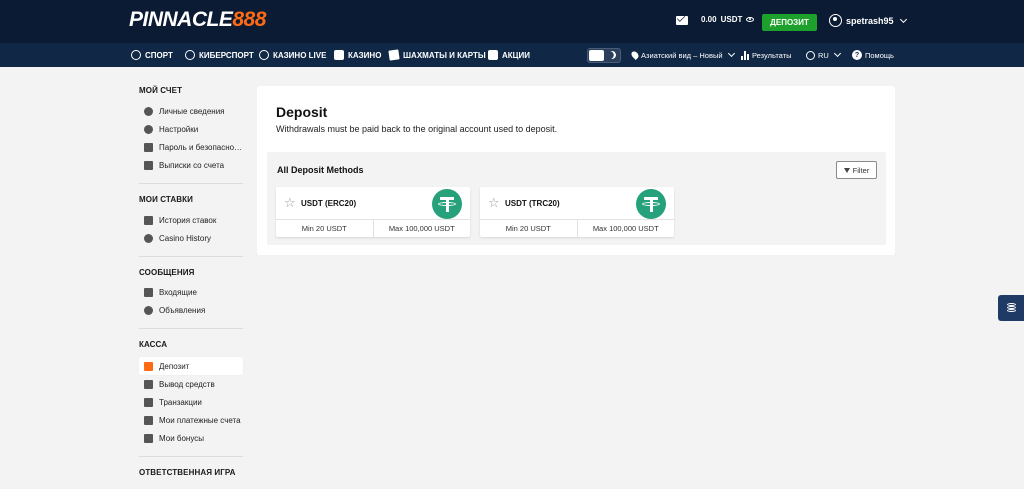  Describe the element at coordinates (635, 55) in the screenshot. I see `location-pin-icon` at that location.